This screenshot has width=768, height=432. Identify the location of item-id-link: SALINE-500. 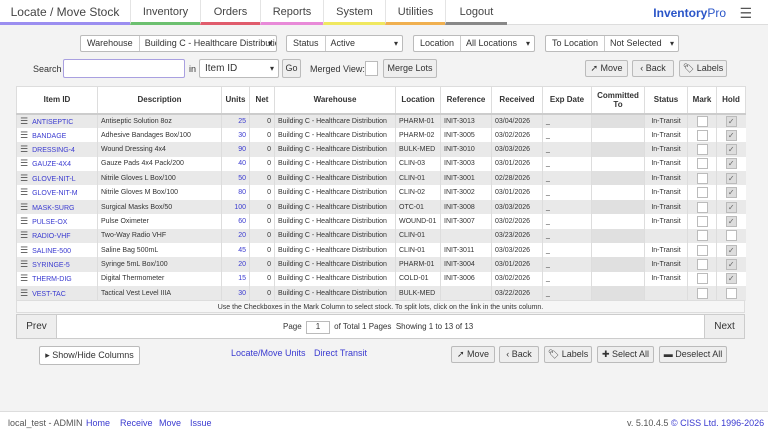
(51, 251).